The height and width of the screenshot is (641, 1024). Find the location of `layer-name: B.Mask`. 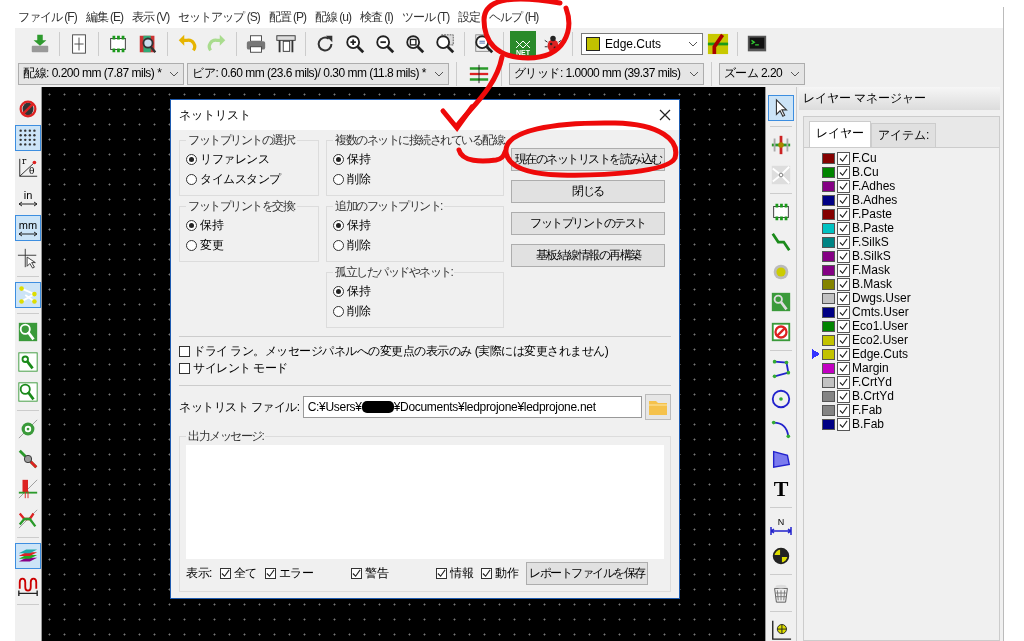

layer-name: B.Mask is located at coordinates (872, 284).